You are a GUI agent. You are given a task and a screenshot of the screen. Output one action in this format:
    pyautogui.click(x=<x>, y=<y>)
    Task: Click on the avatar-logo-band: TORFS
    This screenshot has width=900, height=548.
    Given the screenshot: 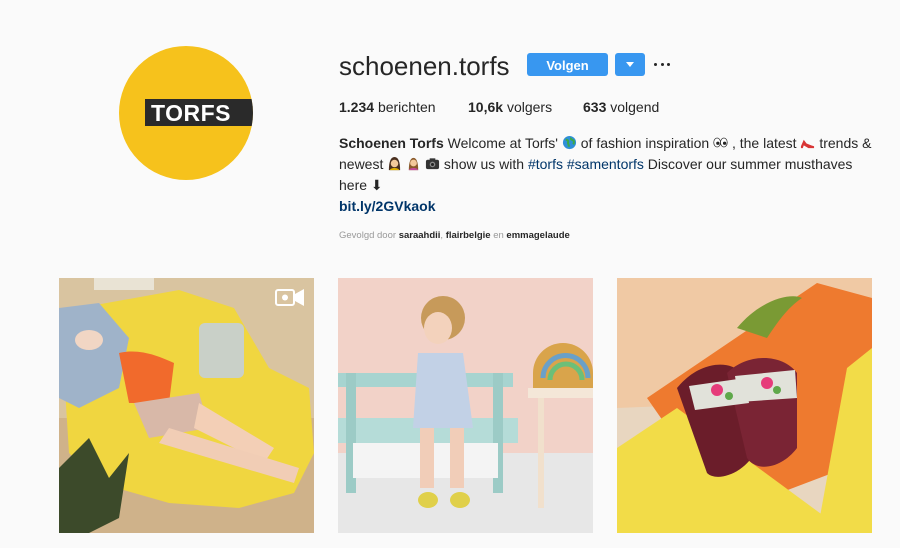 What is the action you would take?
    pyautogui.click(x=199, y=112)
    